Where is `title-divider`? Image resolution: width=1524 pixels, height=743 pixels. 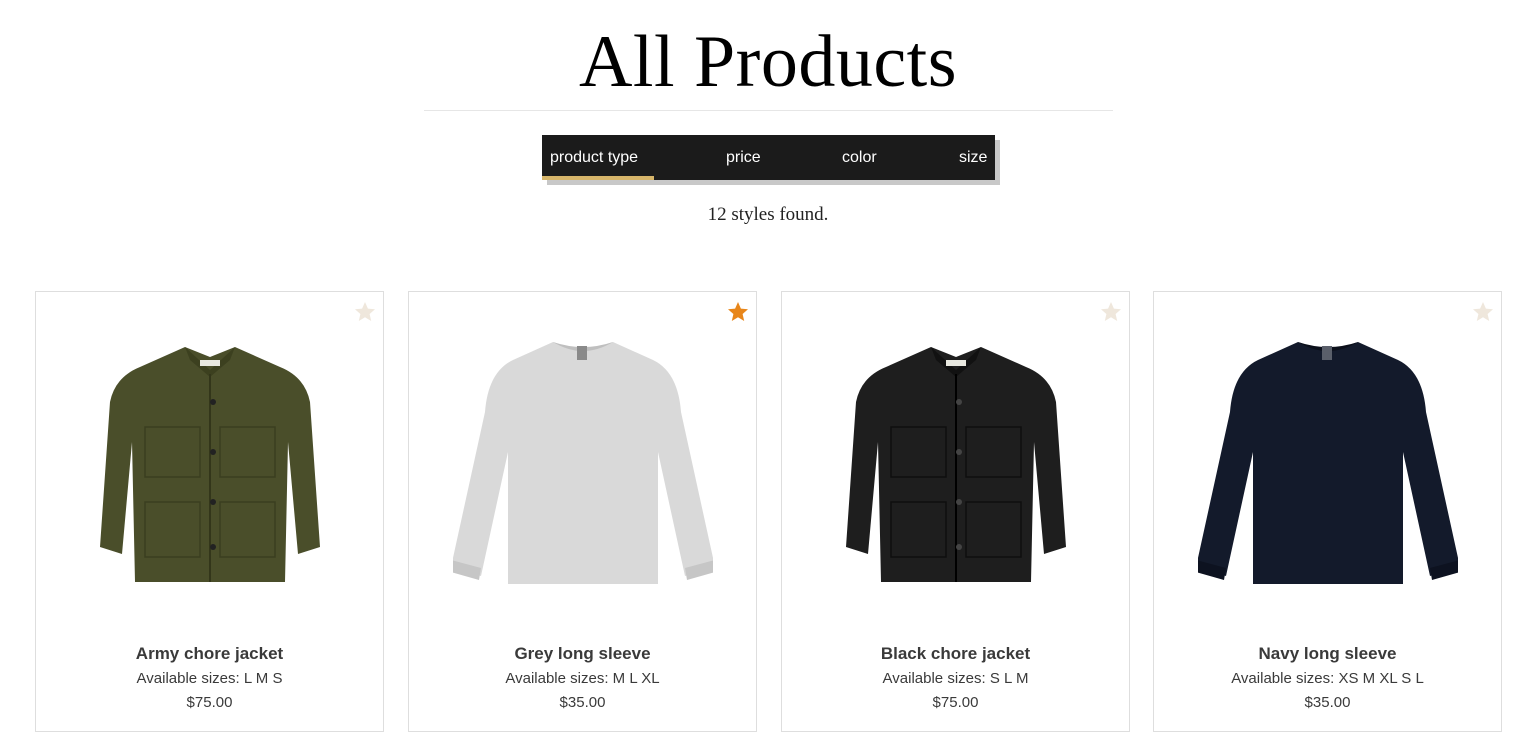 title-divider is located at coordinates (768, 110).